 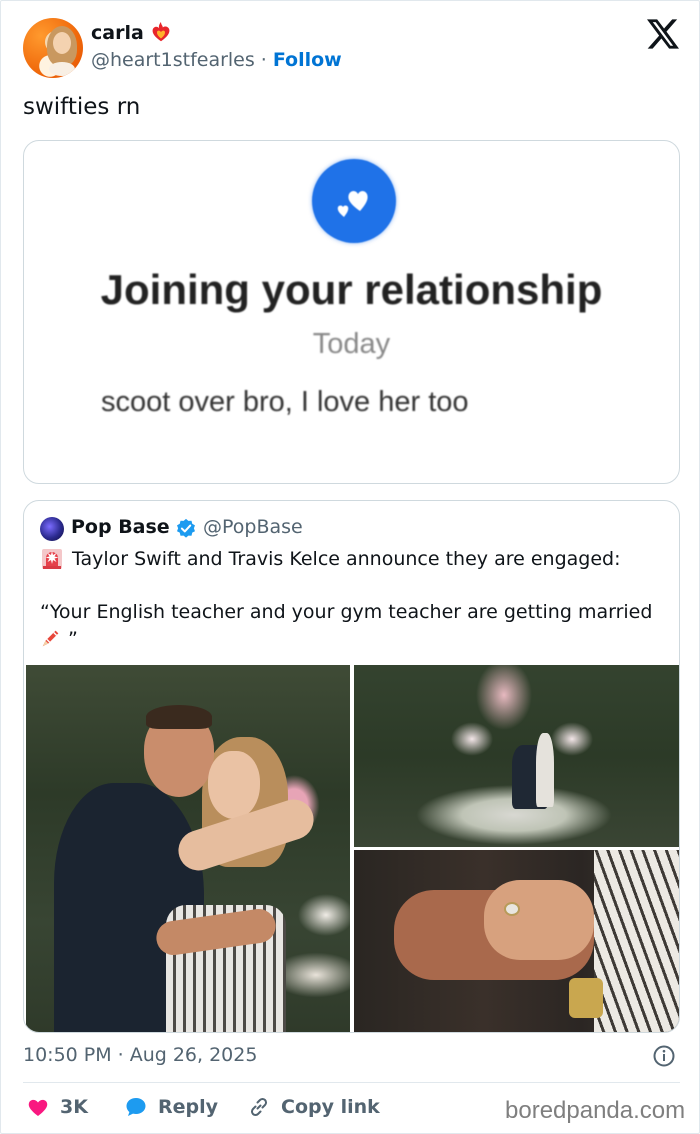 I want to click on heart-icon, so click(x=38, y=1107).